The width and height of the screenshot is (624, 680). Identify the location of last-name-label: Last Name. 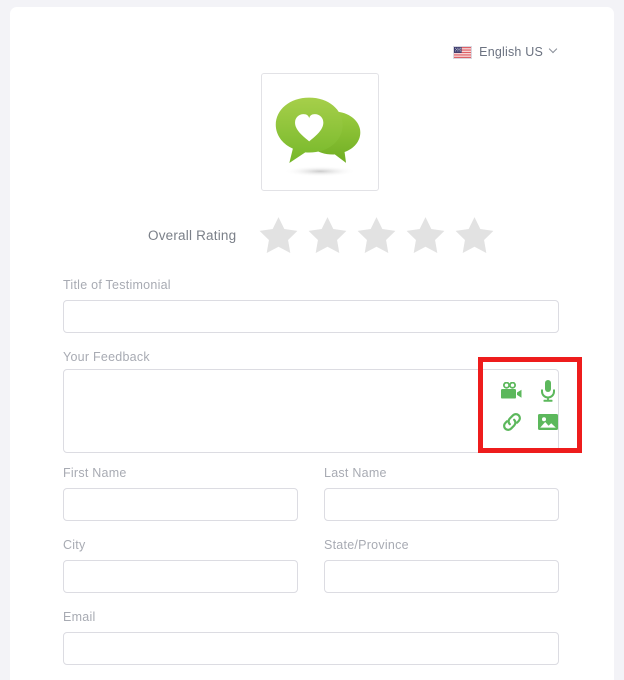
(355, 473).